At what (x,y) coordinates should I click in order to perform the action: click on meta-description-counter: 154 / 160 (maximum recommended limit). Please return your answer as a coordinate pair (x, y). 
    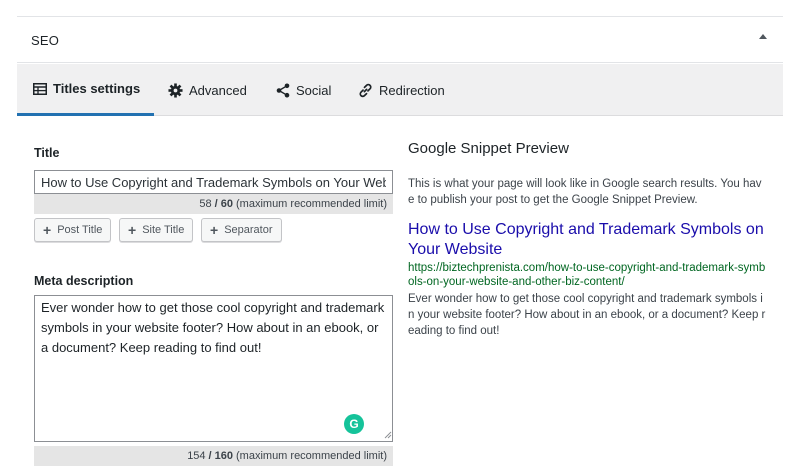
    Looking at the image, I should click on (213, 456).